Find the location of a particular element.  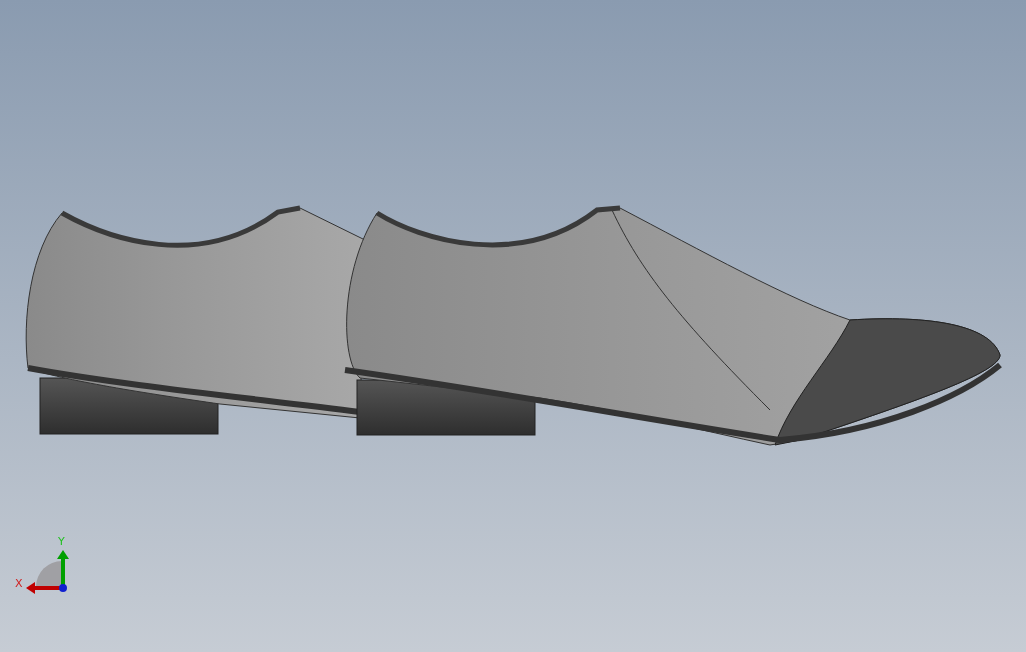

y-axis-label: Y is located at coordinates (61, 541).